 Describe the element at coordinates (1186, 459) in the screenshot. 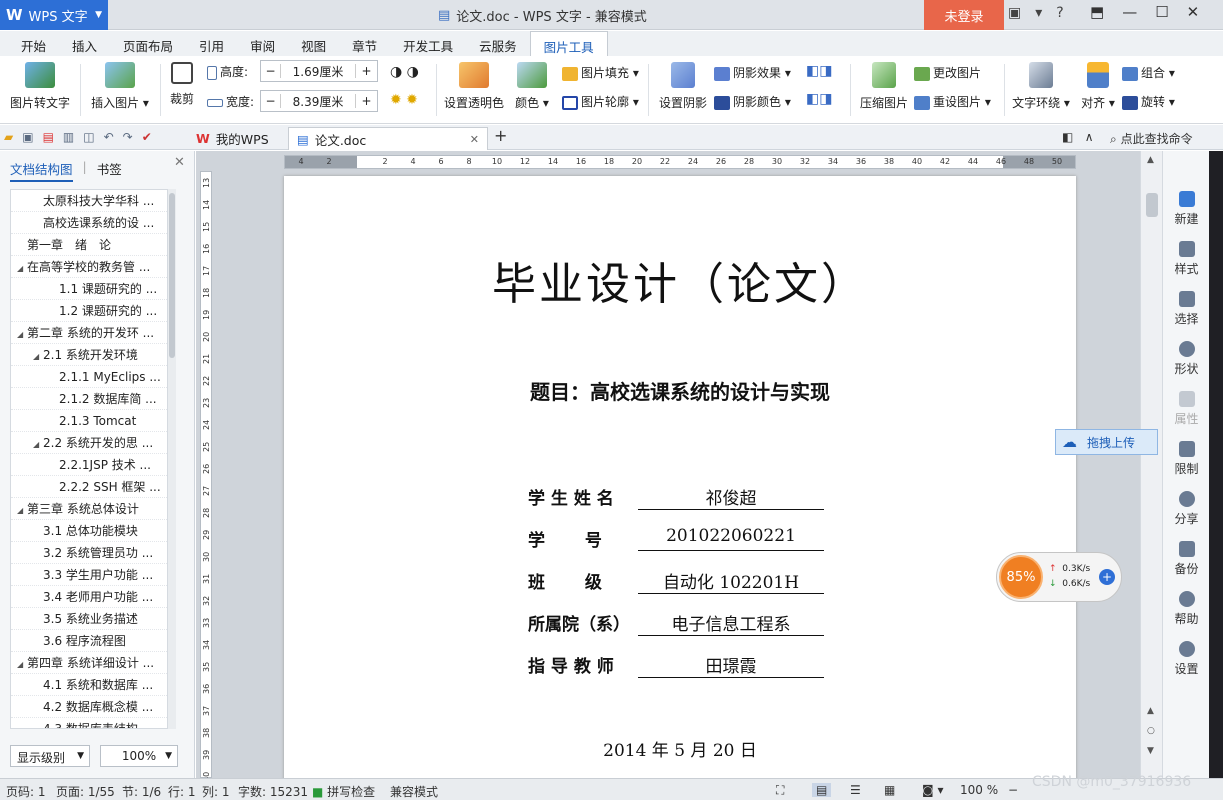

I see `task-restrict: 限制` at that location.